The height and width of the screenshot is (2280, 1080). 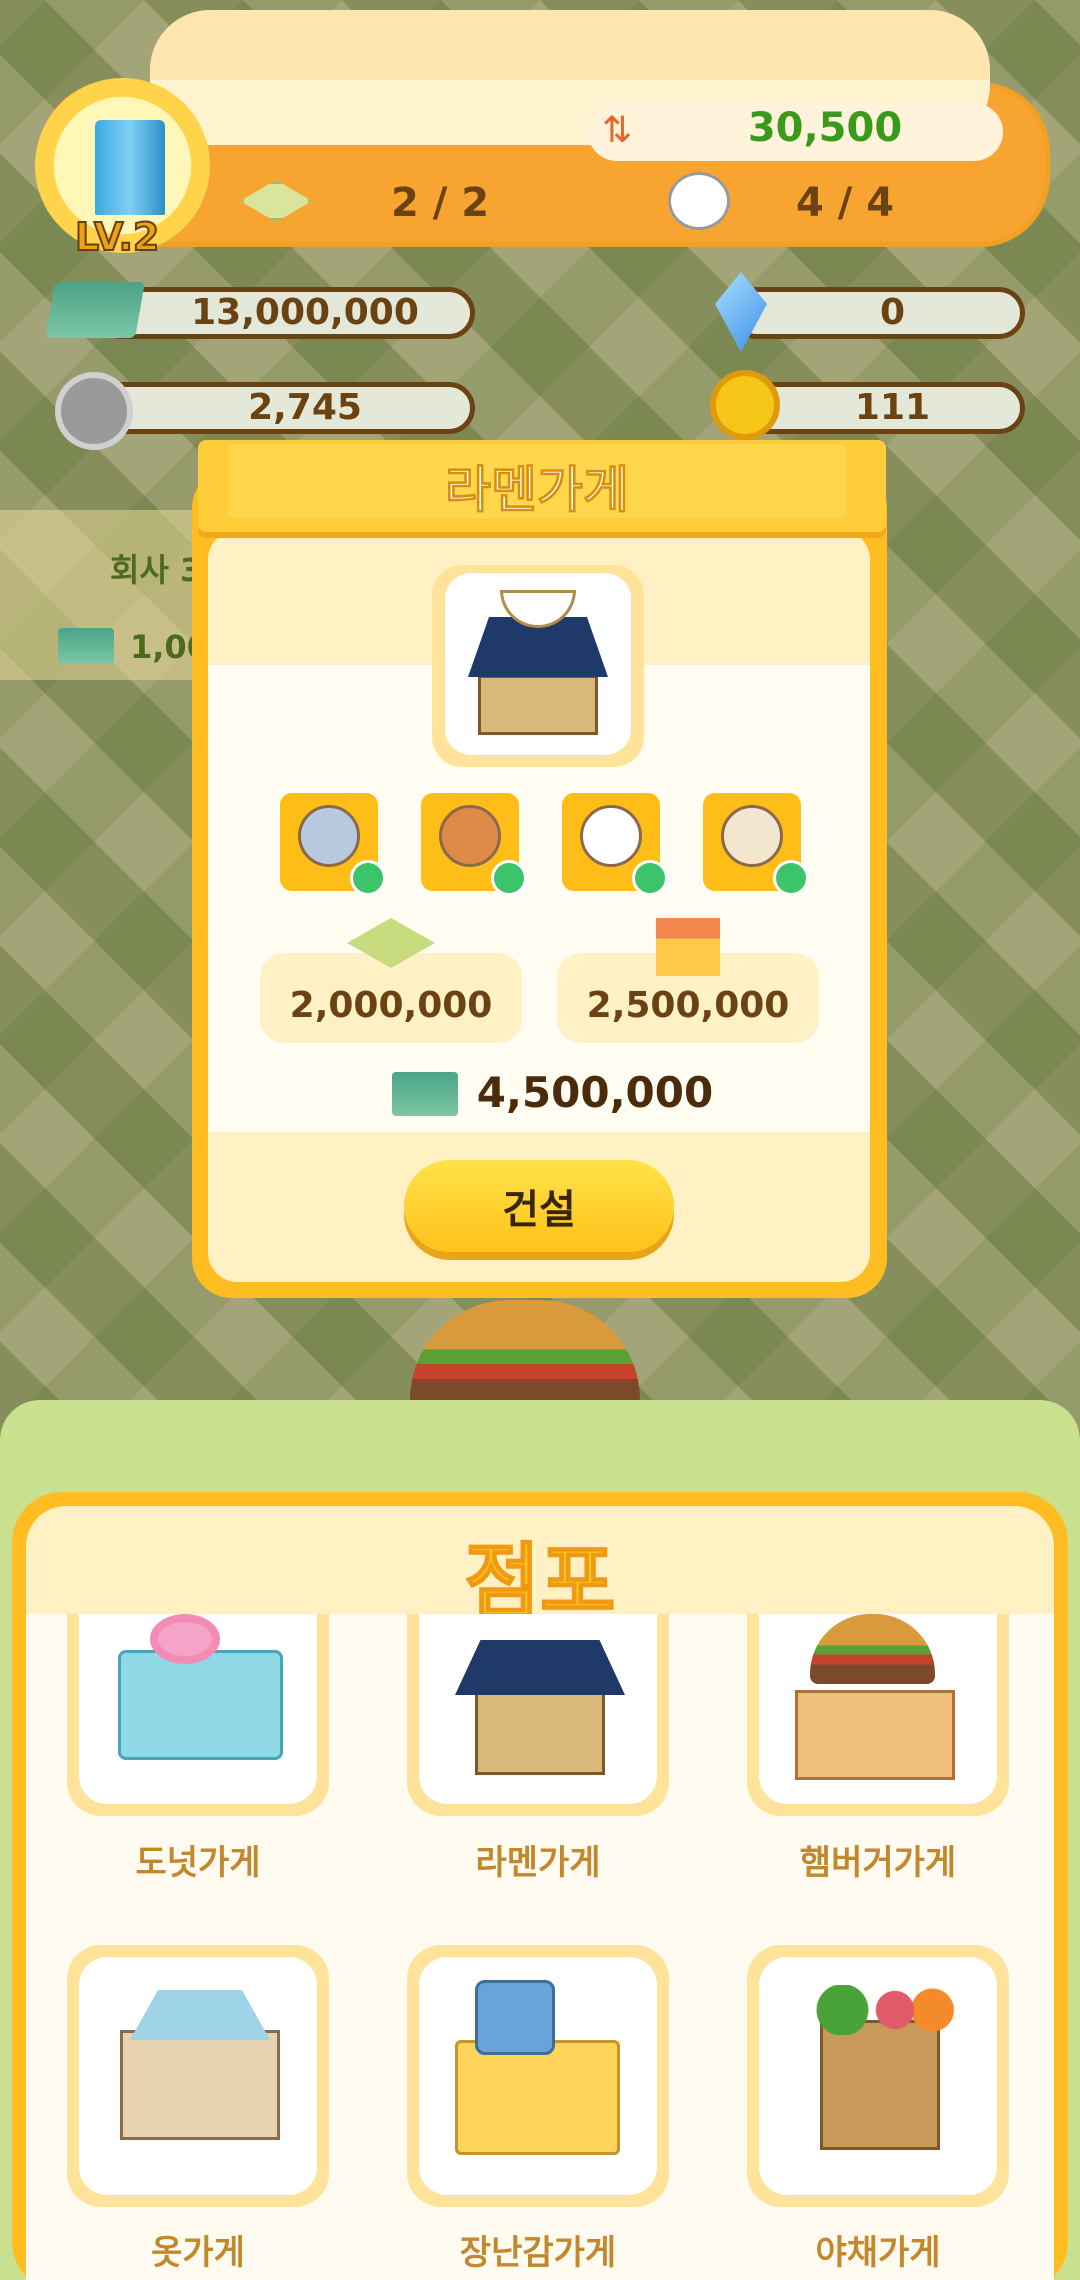 What do you see at coordinates (185, 1639) in the screenshot?
I see `donut-icon` at bounding box center [185, 1639].